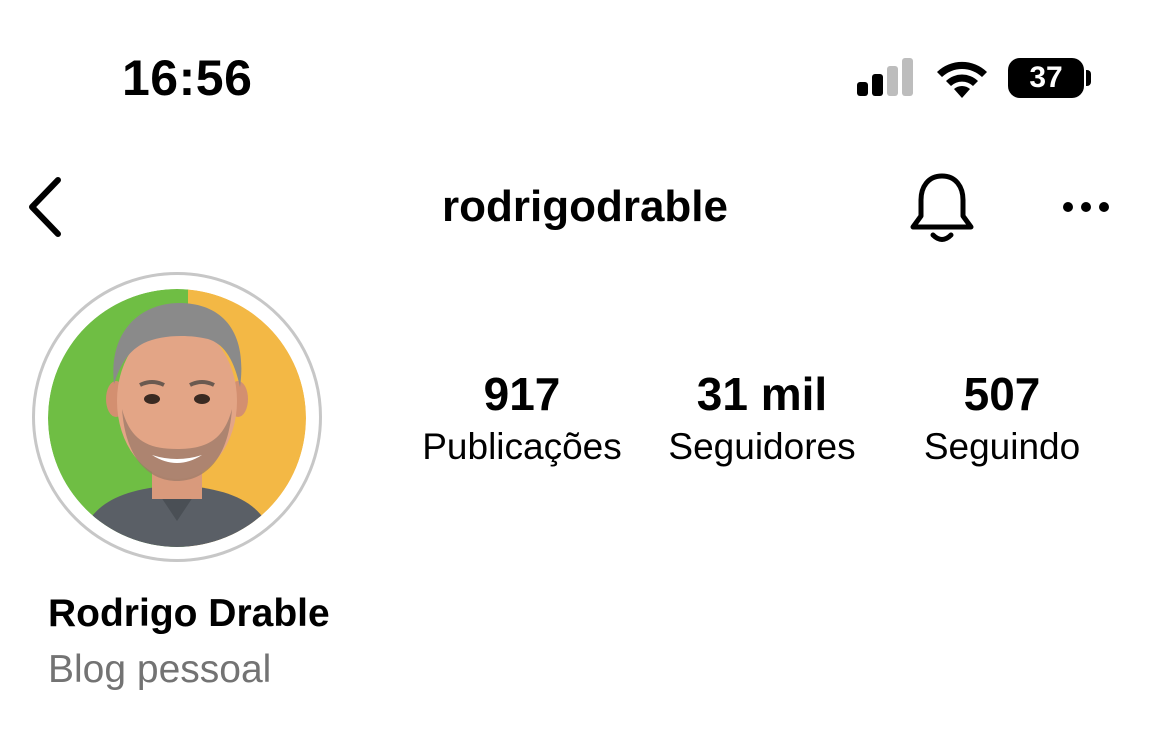  I want to click on stat-followers: 31 mil Seguidores, so click(762, 420).